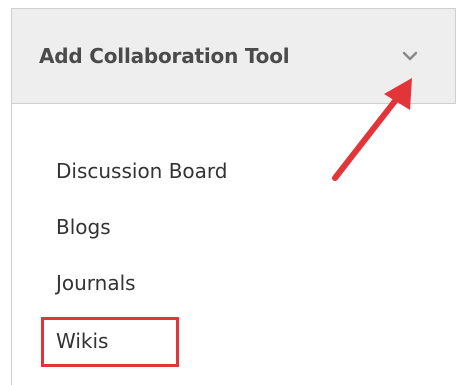 This screenshot has width=461, height=385. Describe the element at coordinates (410, 56) in the screenshot. I see `chevron-down-icon` at that location.